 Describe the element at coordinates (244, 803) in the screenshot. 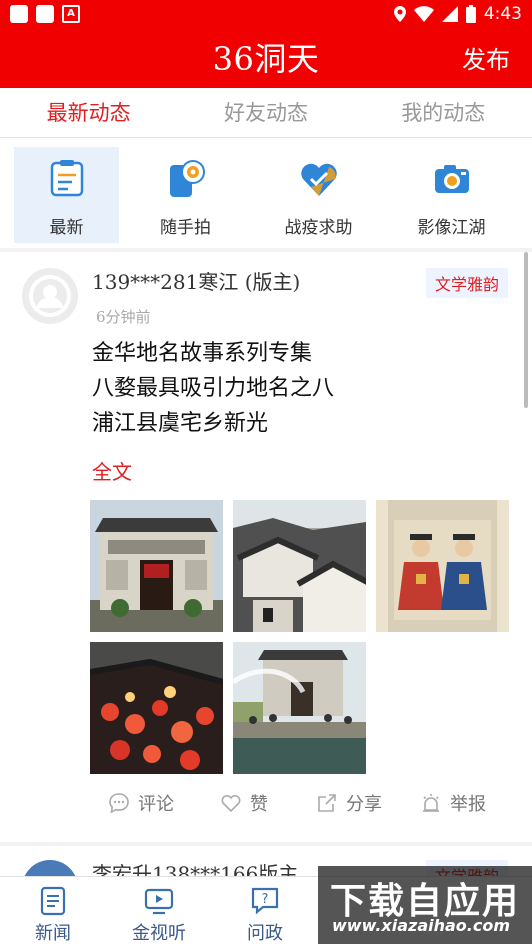

I see `like-button: 赞` at that location.